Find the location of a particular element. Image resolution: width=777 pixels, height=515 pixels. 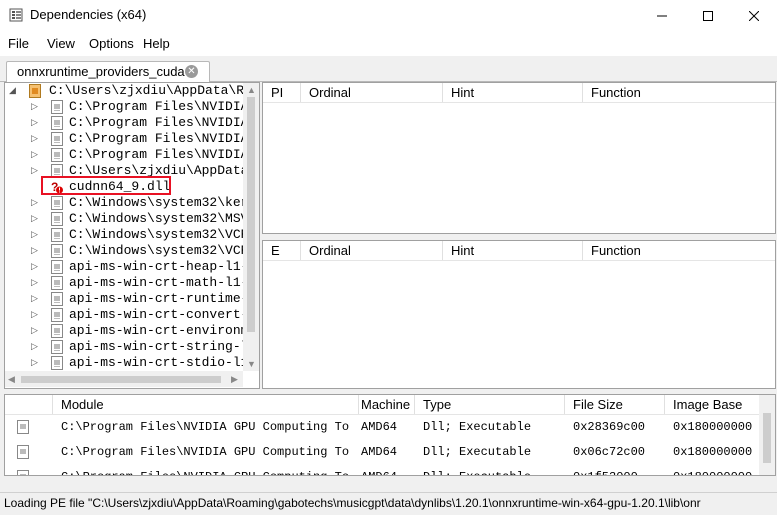

module-file-size: 0x28369c00 is located at coordinates (609, 427).